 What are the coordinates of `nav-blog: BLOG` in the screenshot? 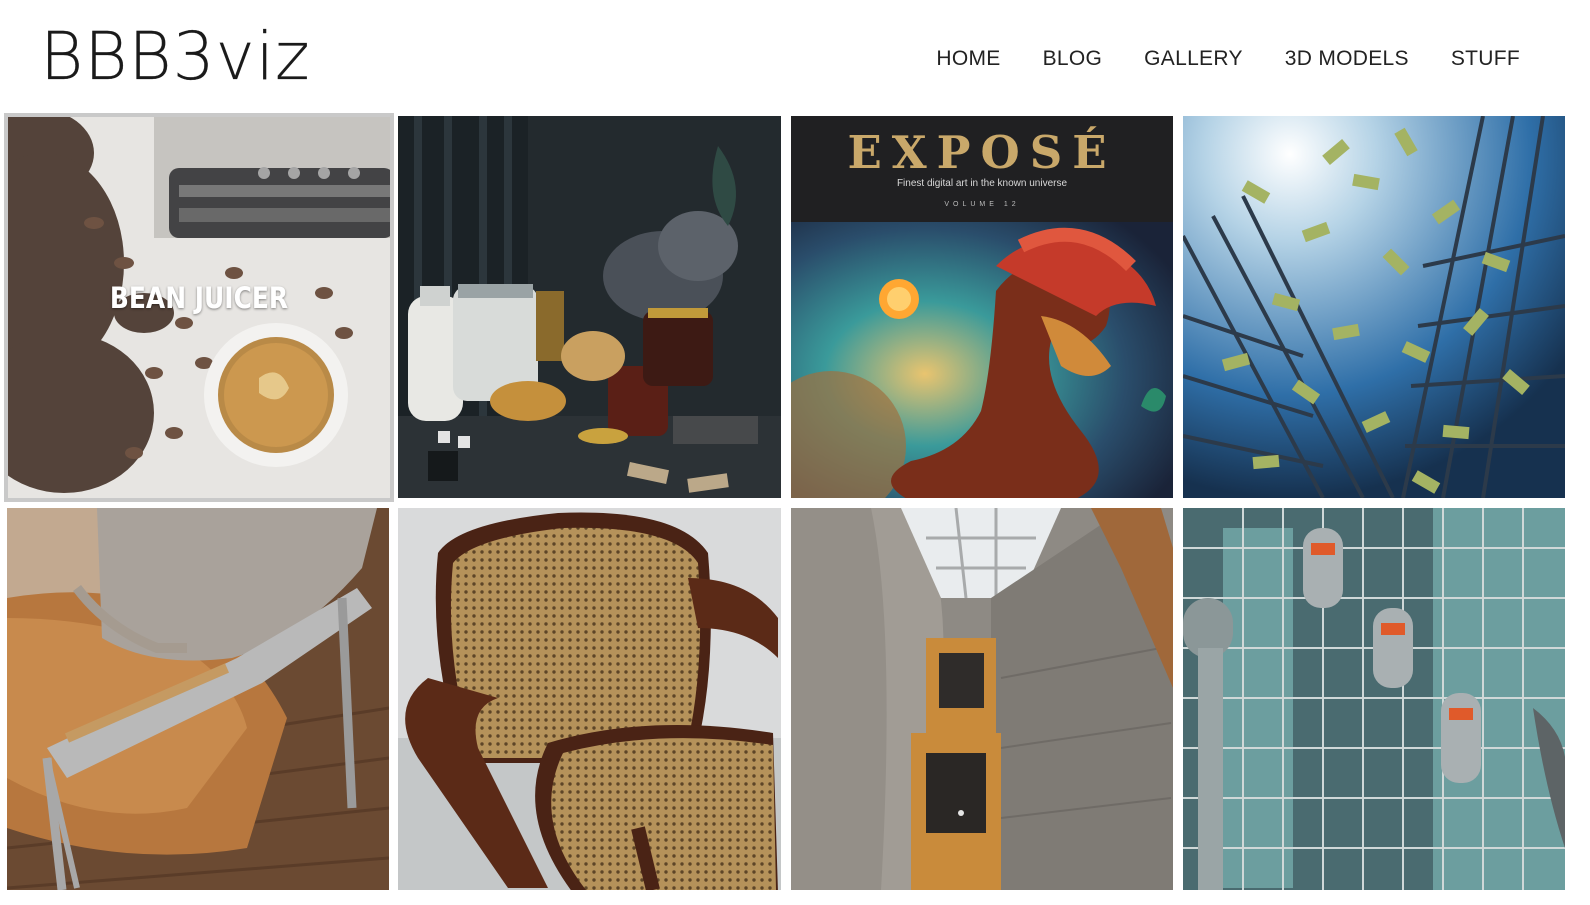 It's located at (1073, 59).